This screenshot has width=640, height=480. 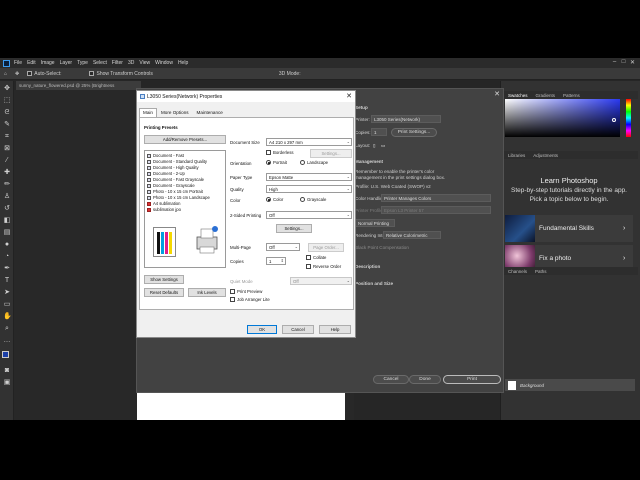 What do you see at coordinates (148, 112) in the screenshot?
I see `tab-main: Main` at bounding box center [148, 112].